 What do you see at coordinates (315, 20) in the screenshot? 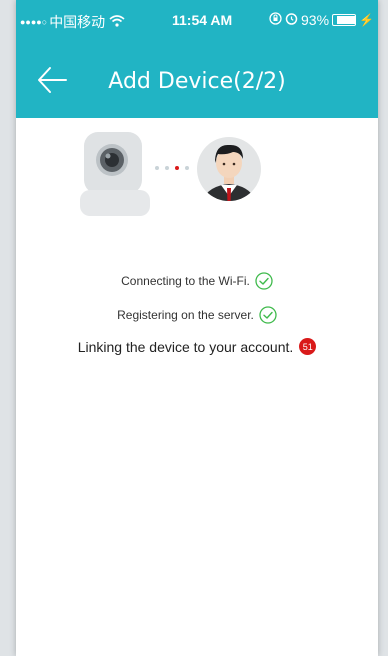
I see `battery-percent: 93%` at bounding box center [315, 20].